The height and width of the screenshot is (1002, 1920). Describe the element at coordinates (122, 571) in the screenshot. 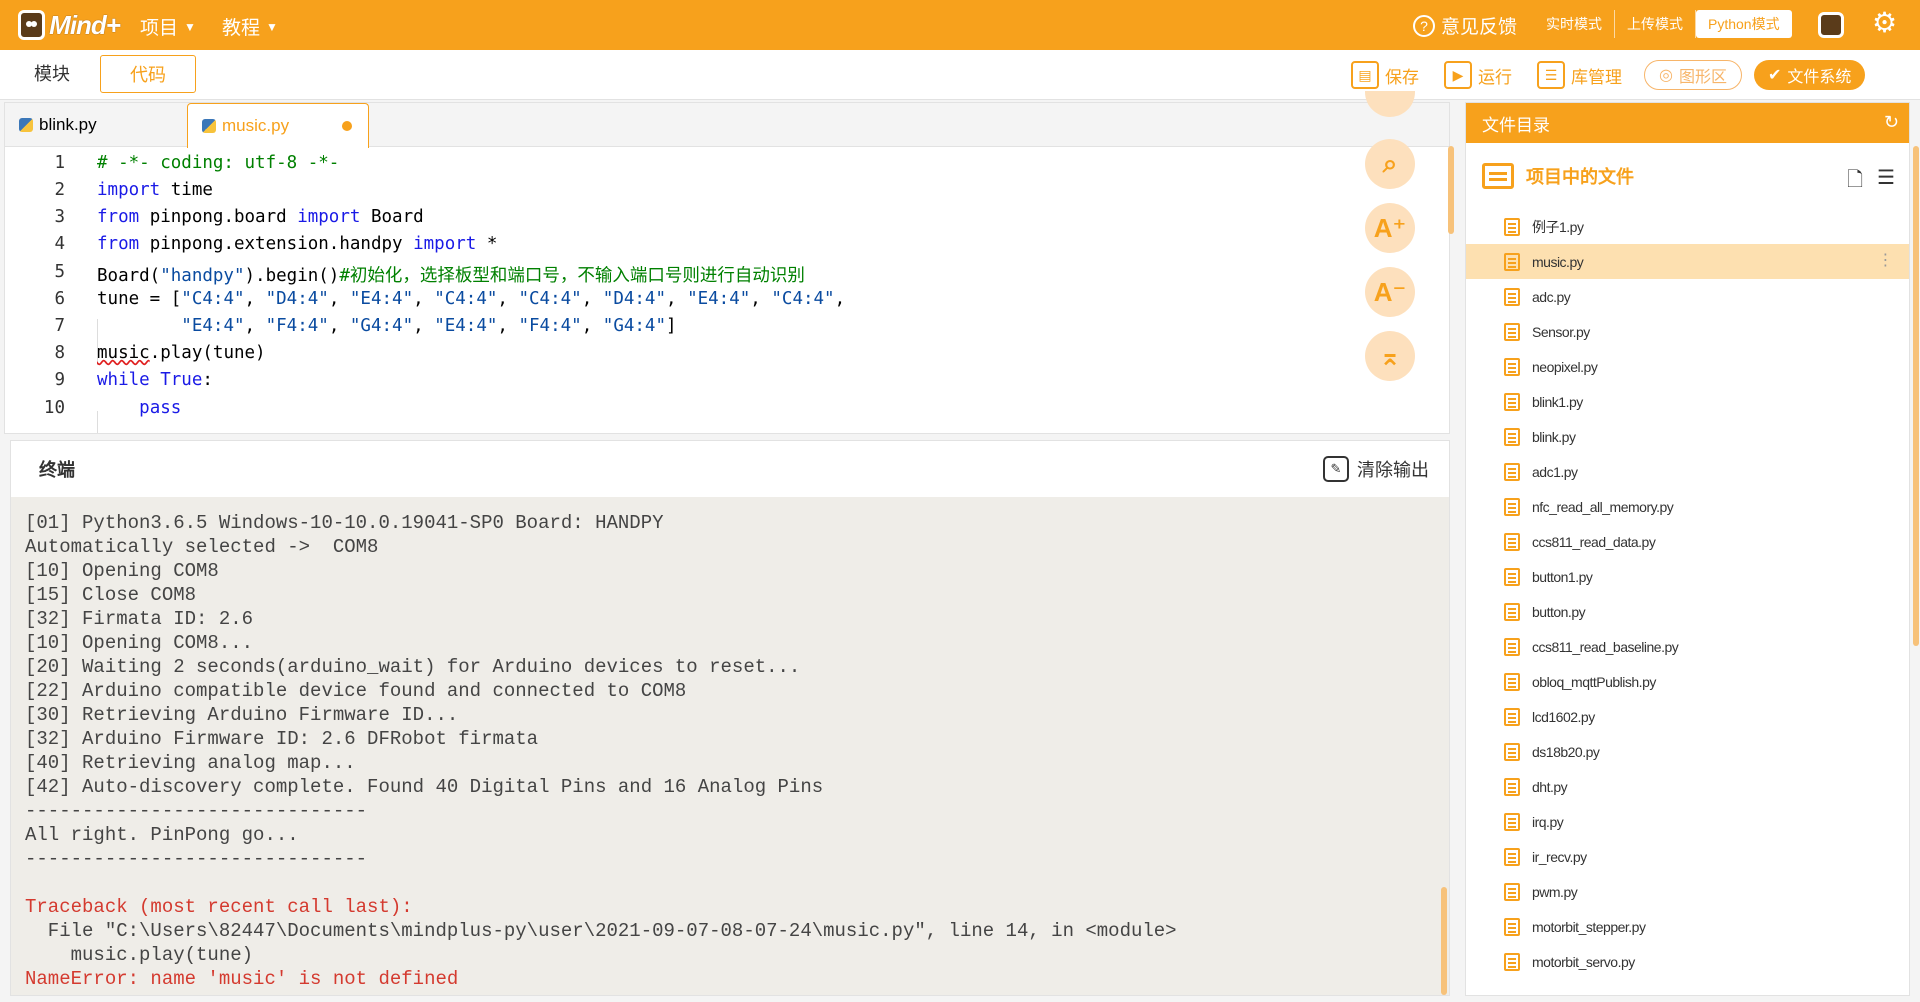

I see `terminal-line: [10] Opening COM8` at that location.